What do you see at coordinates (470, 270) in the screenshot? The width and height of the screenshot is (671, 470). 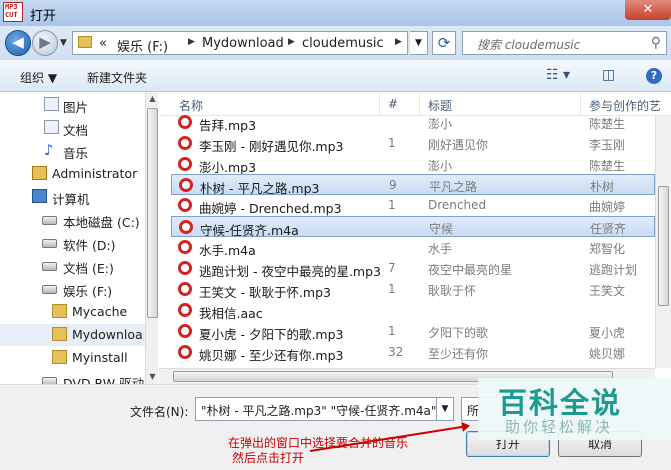 I see `file-title: 夜空中最亮的星` at bounding box center [470, 270].